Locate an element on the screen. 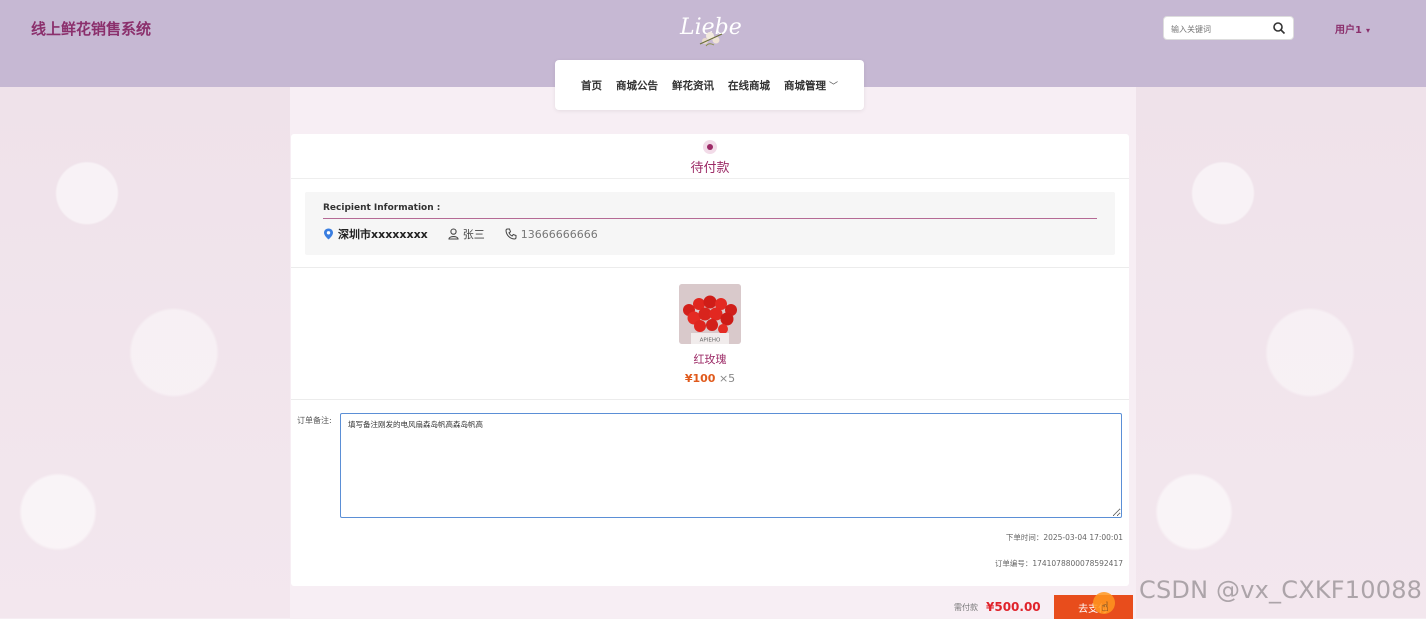  status-dot-icon is located at coordinates (710, 147).